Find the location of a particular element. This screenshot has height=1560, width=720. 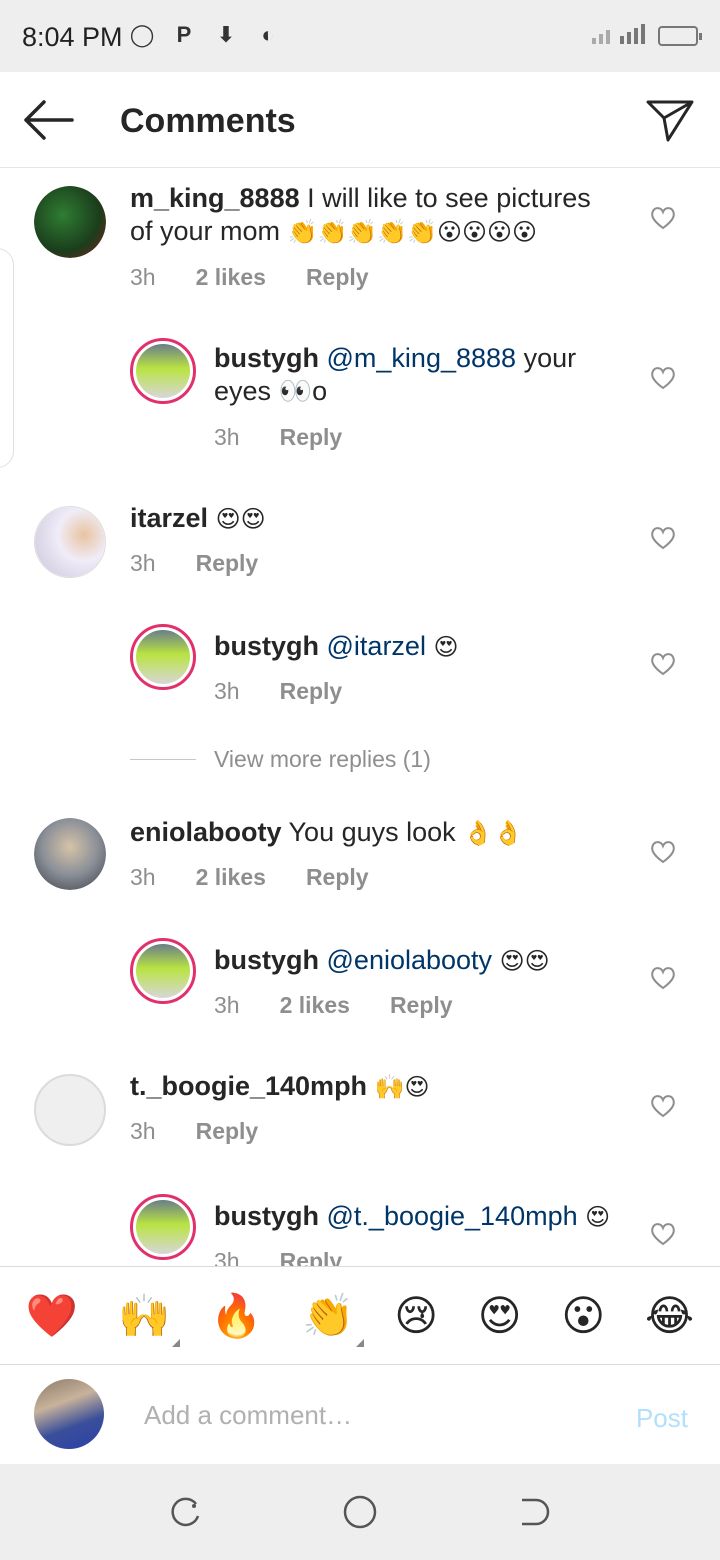

comment-meta: 3h Reply is located at coordinates (214, 563).